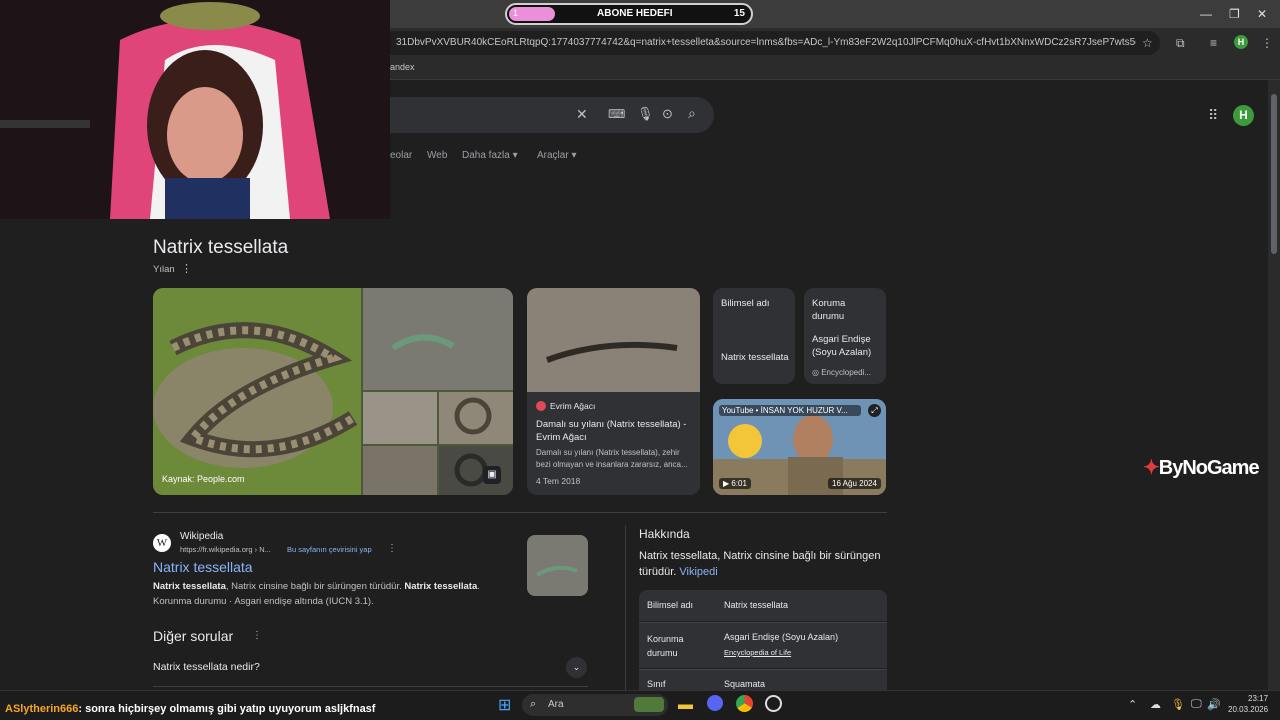 This screenshot has height=720, width=1280. I want to click on page-scrollbar, so click(1274, 385).